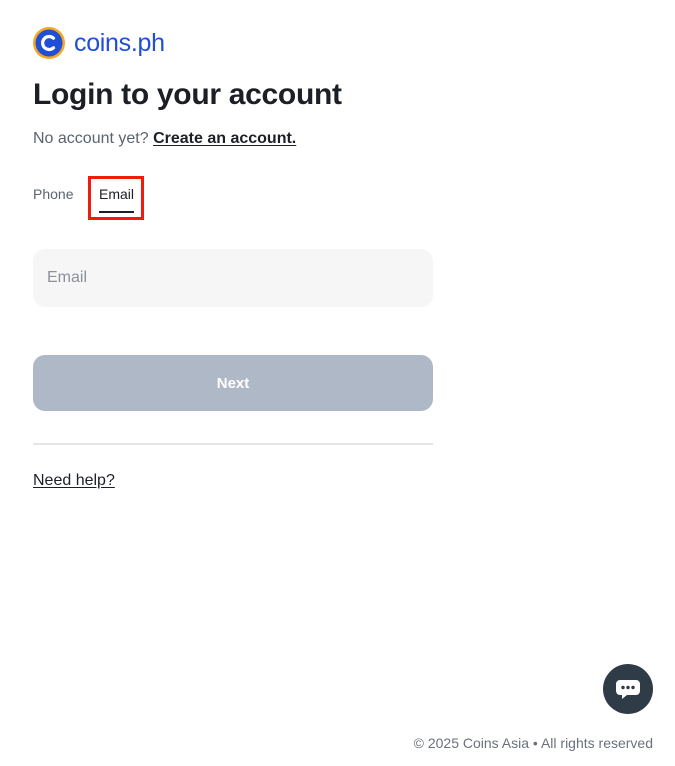 This screenshot has height=766, width=675. Describe the element at coordinates (471, 743) in the screenshot. I see `copyright-text: © 2025 Coins Asia` at that location.